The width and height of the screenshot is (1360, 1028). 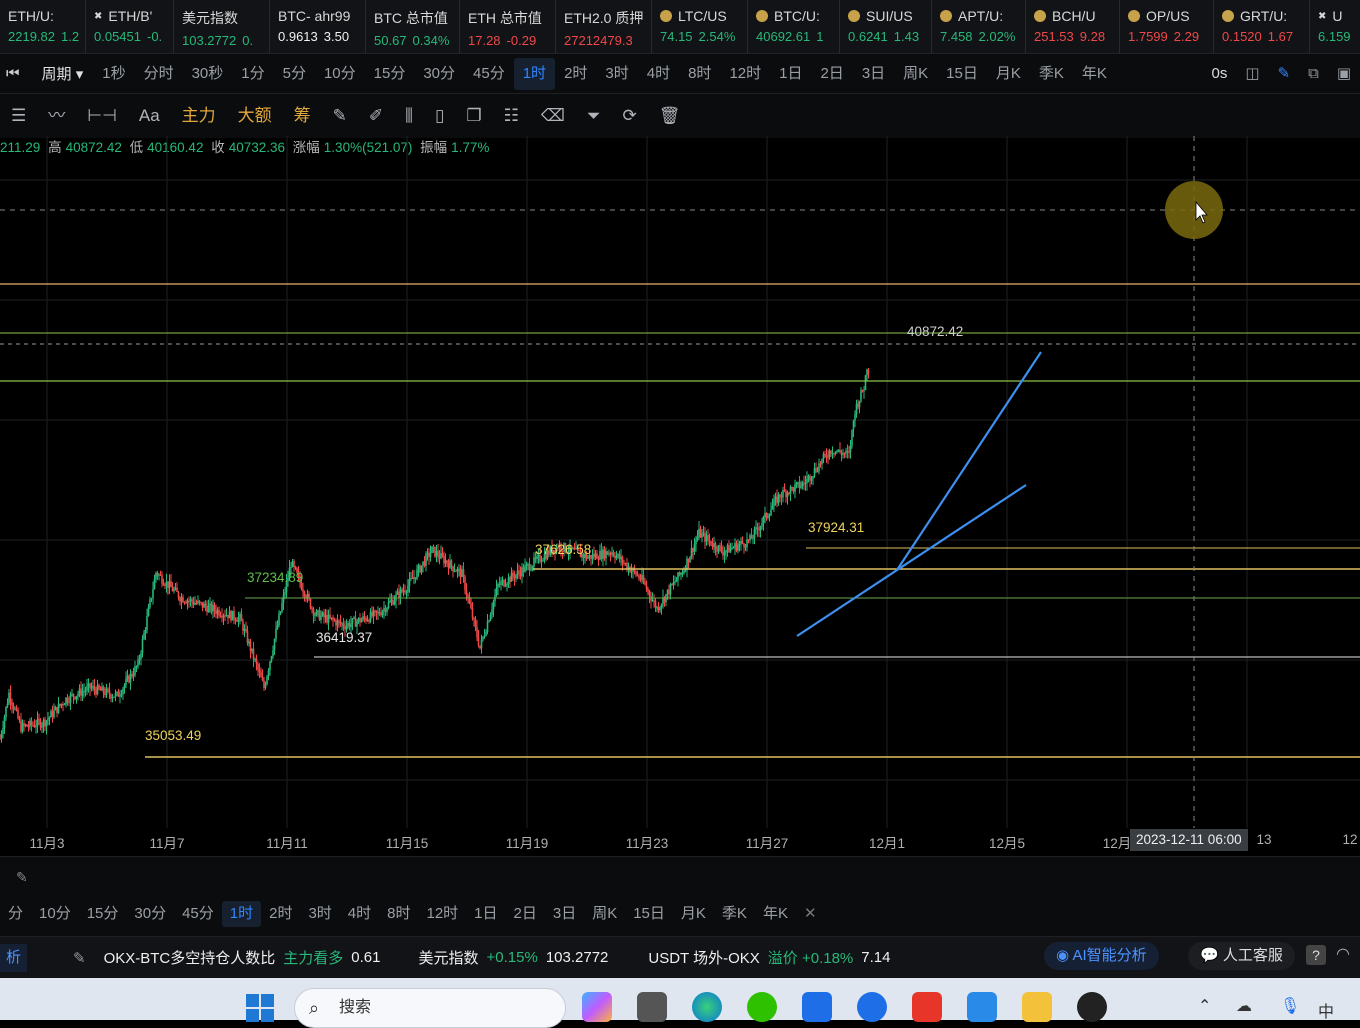 I want to click on measure-icon: ⊢⊣, so click(x=102, y=116).